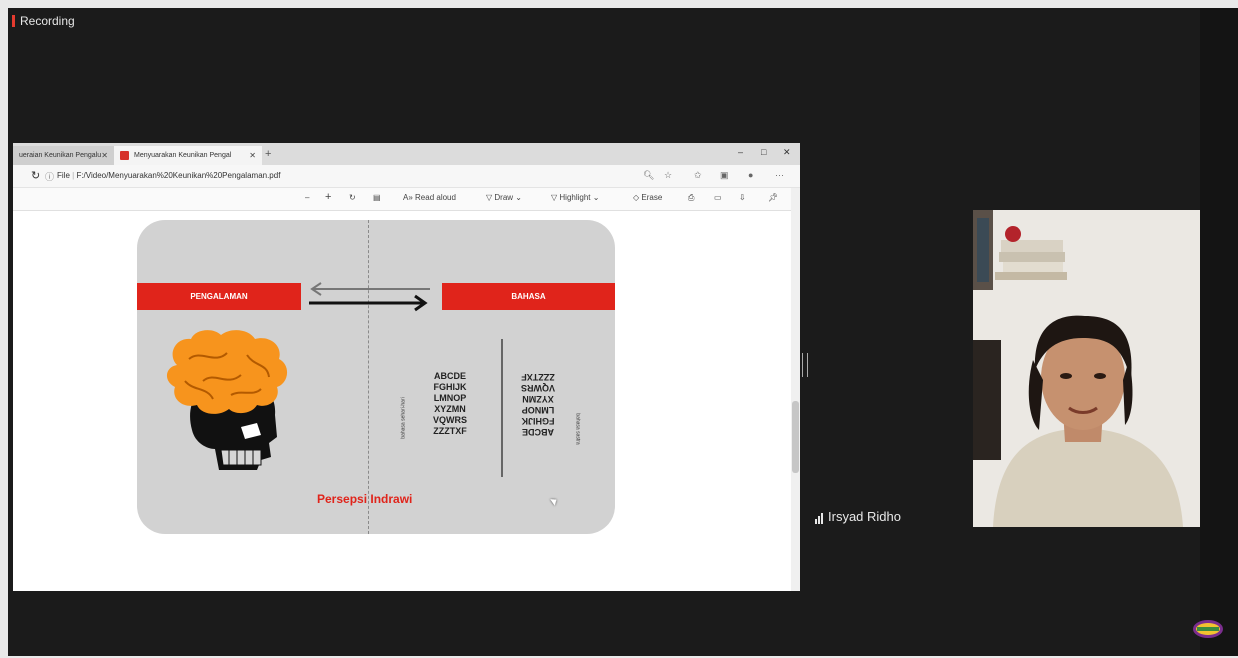 Image resolution: width=1238 pixels, height=658 pixels. Describe the element at coordinates (328, 197) in the screenshot. I see `zoom-in-button: +` at that location.